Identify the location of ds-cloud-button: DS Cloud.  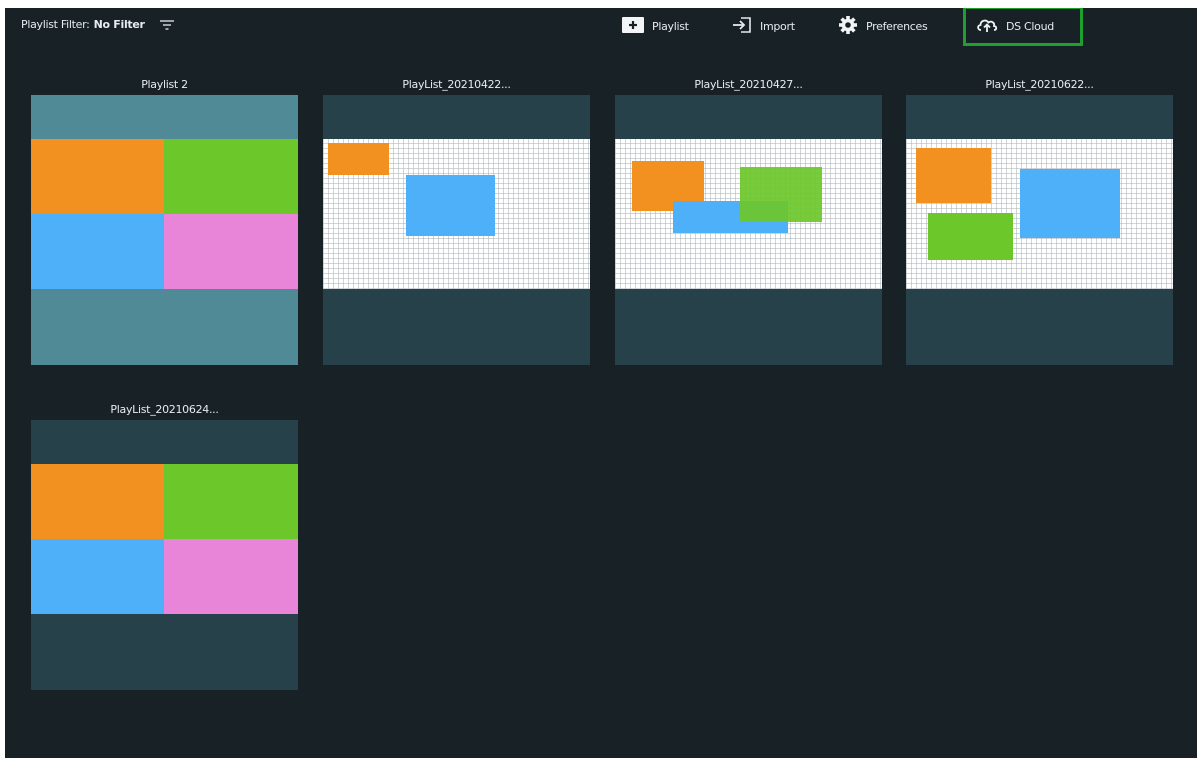
(1023, 27).